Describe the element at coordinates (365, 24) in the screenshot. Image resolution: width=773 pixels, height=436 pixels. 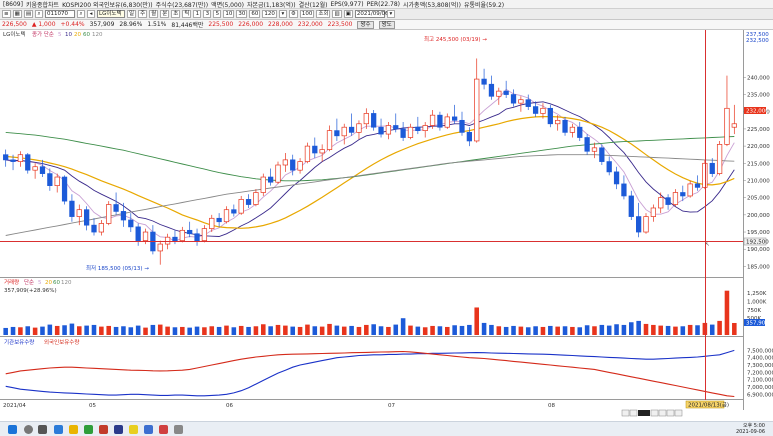
I see `order-buy-button: 왕수` at that location.